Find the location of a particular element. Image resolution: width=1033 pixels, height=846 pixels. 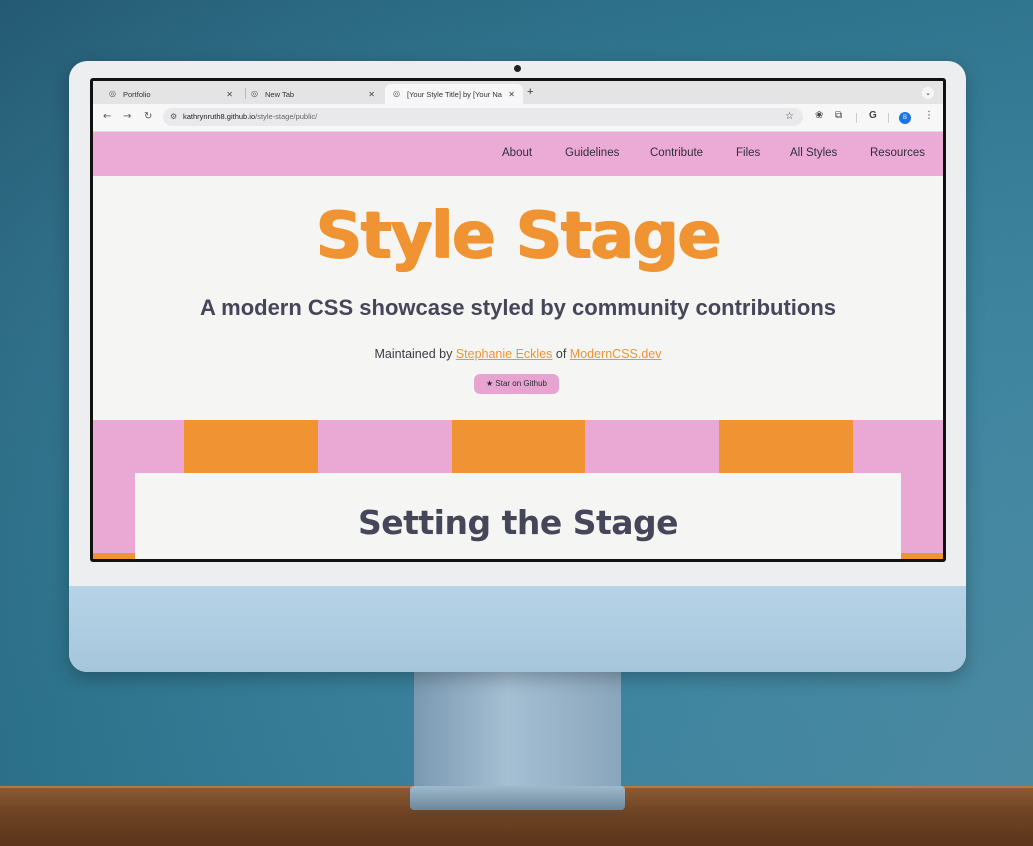

tab-portfolio: ◎ Portfolio ✕ is located at coordinates (171, 94).